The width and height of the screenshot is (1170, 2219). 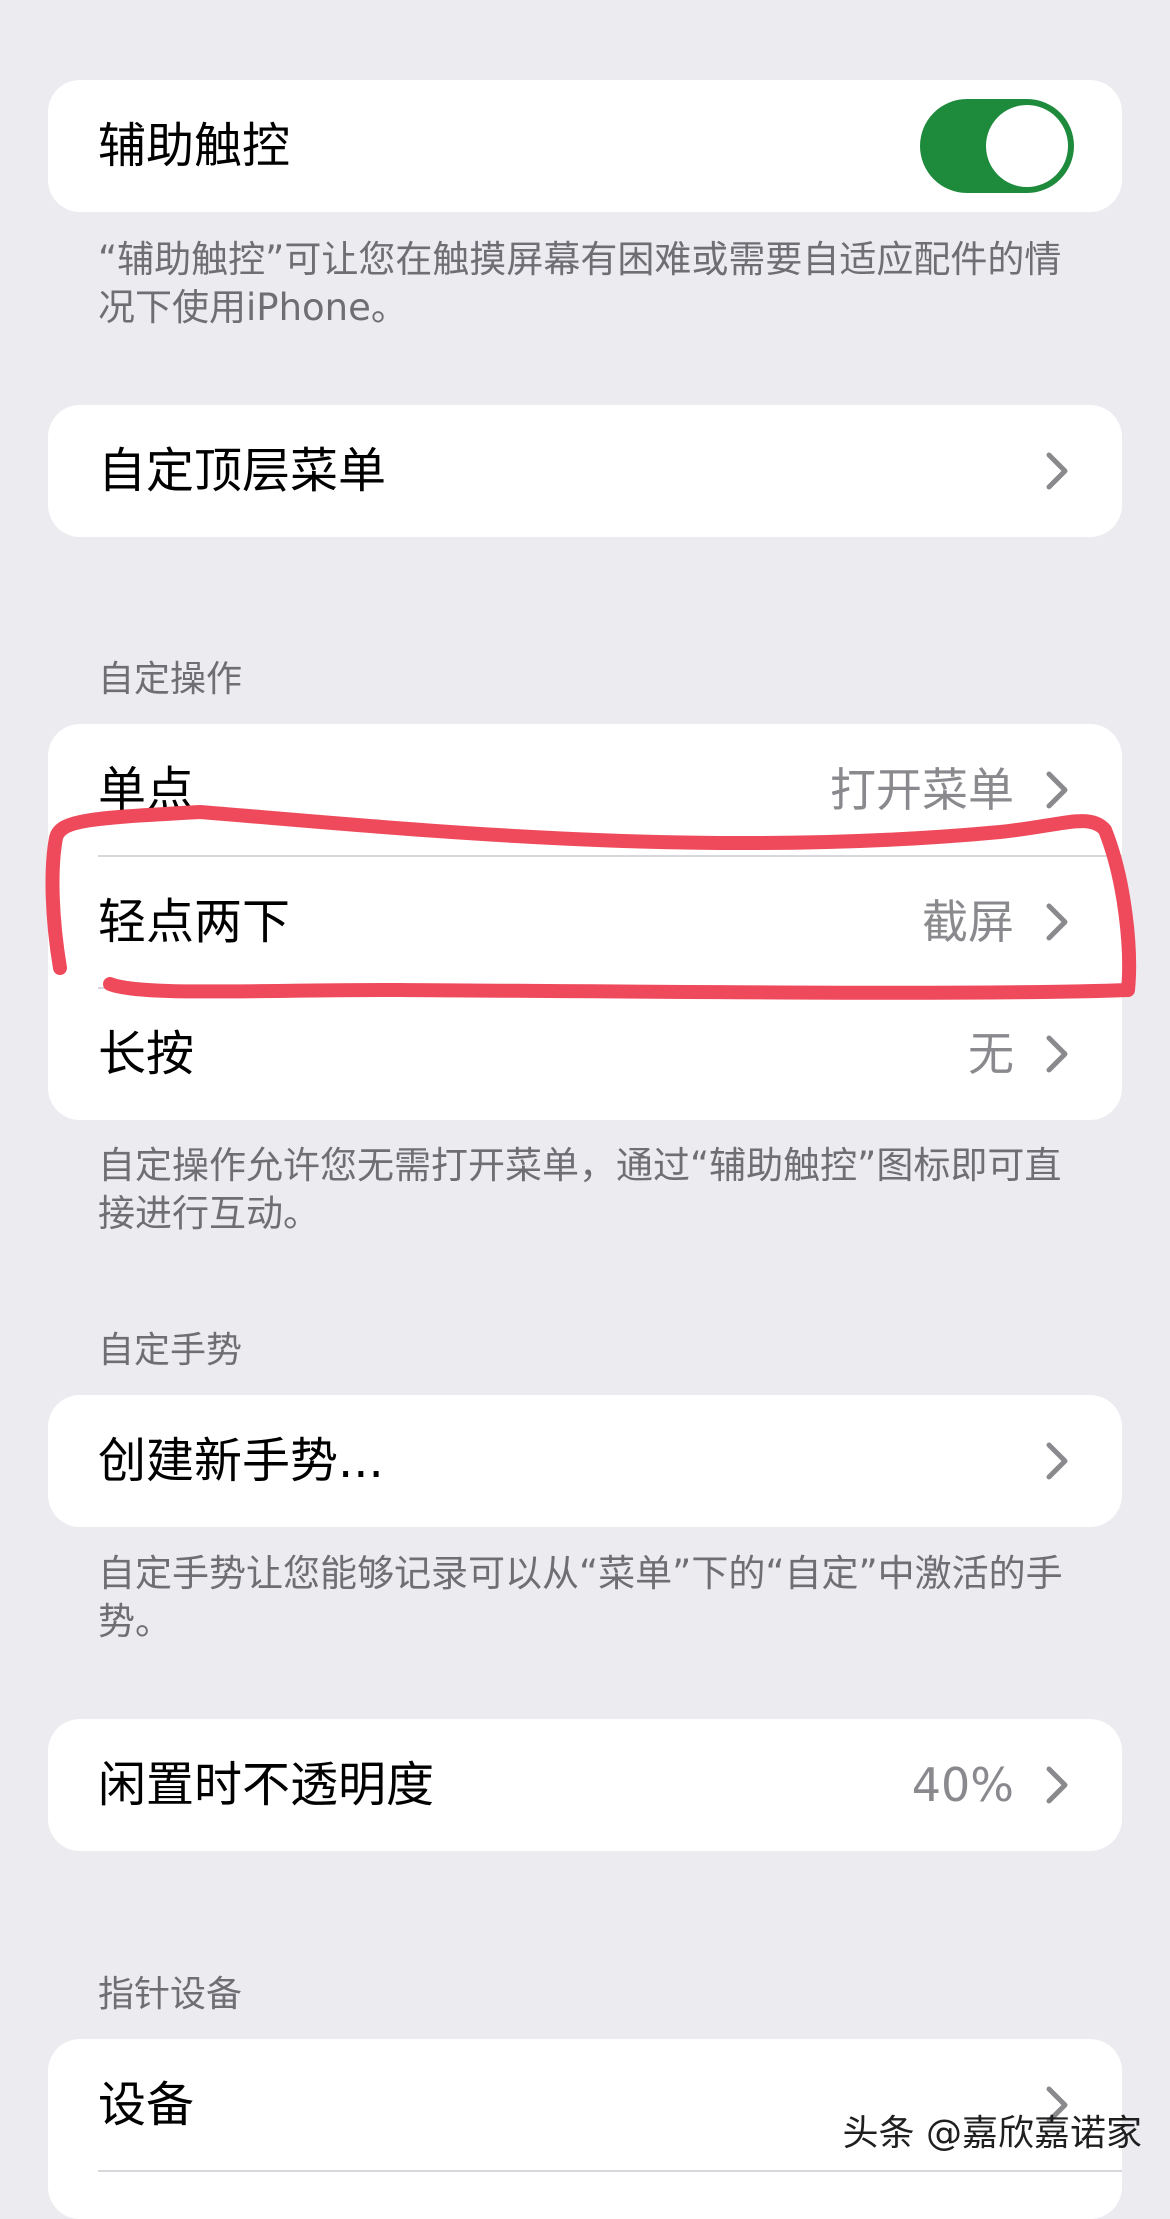 What do you see at coordinates (585, 790) in the screenshot?
I see `custom-action-row-single-tap: 单点 打开菜单` at bounding box center [585, 790].